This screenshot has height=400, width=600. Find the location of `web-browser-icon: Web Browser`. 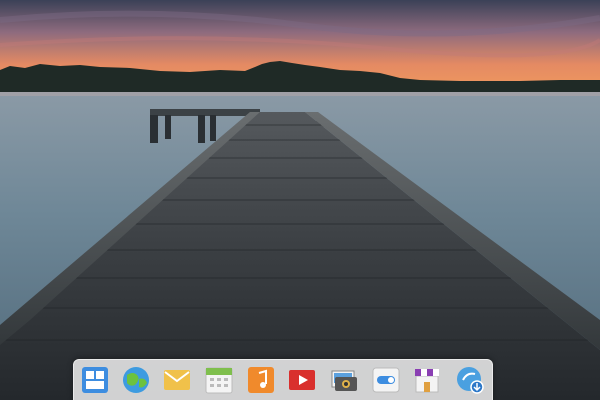

web-browser-icon: Web Browser is located at coordinates (136, 380).